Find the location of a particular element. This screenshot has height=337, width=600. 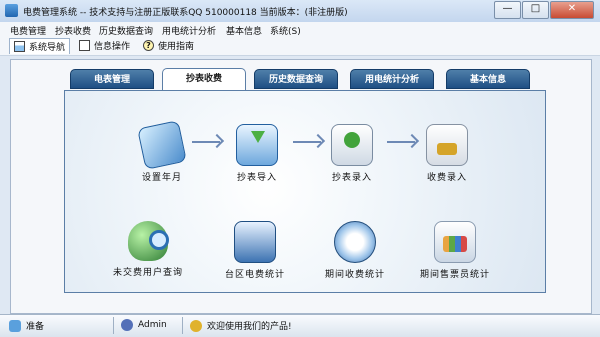

welcome-label: 欢迎使用我们的产品! is located at coordinates (249, 327).